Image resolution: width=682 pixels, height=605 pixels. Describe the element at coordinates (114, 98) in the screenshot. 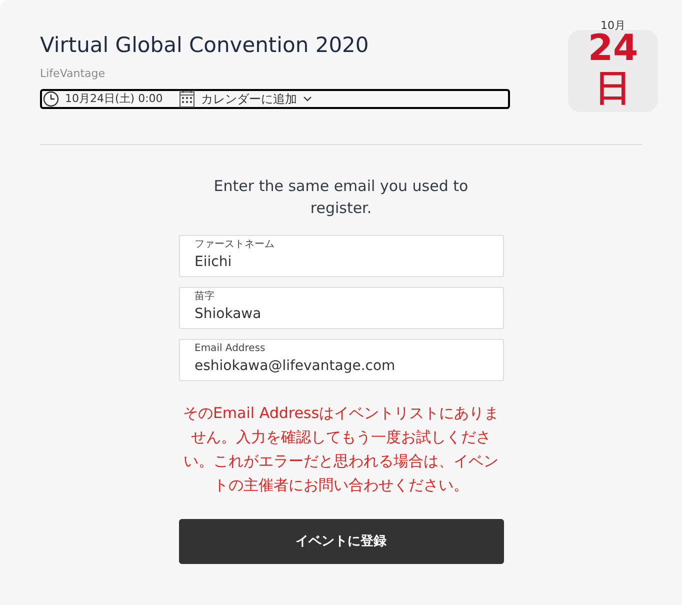

I see `event-datetime: 10月24日(土) 0:00` at that location.